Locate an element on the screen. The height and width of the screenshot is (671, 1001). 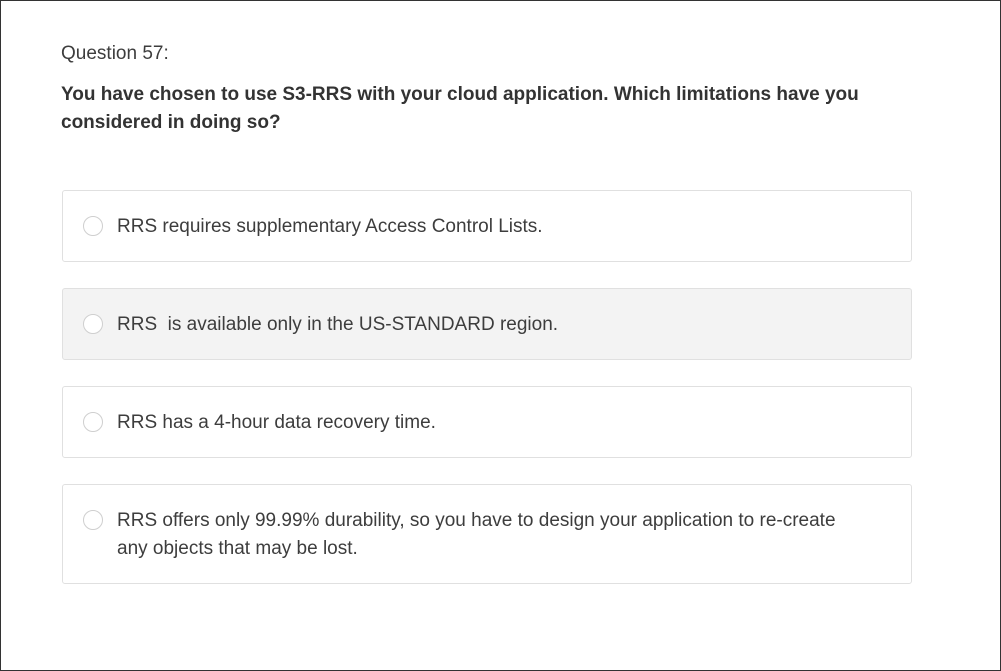
question-number: Question 57: is located at coordinates (115, 53).